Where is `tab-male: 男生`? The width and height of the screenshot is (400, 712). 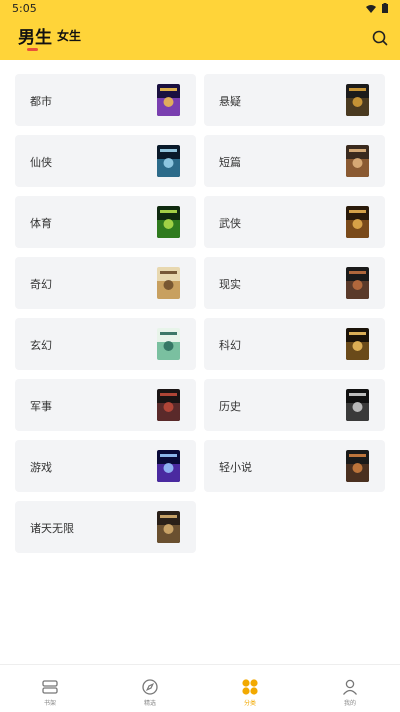 tab-male: 男生 is located at coordinates (35, 35).